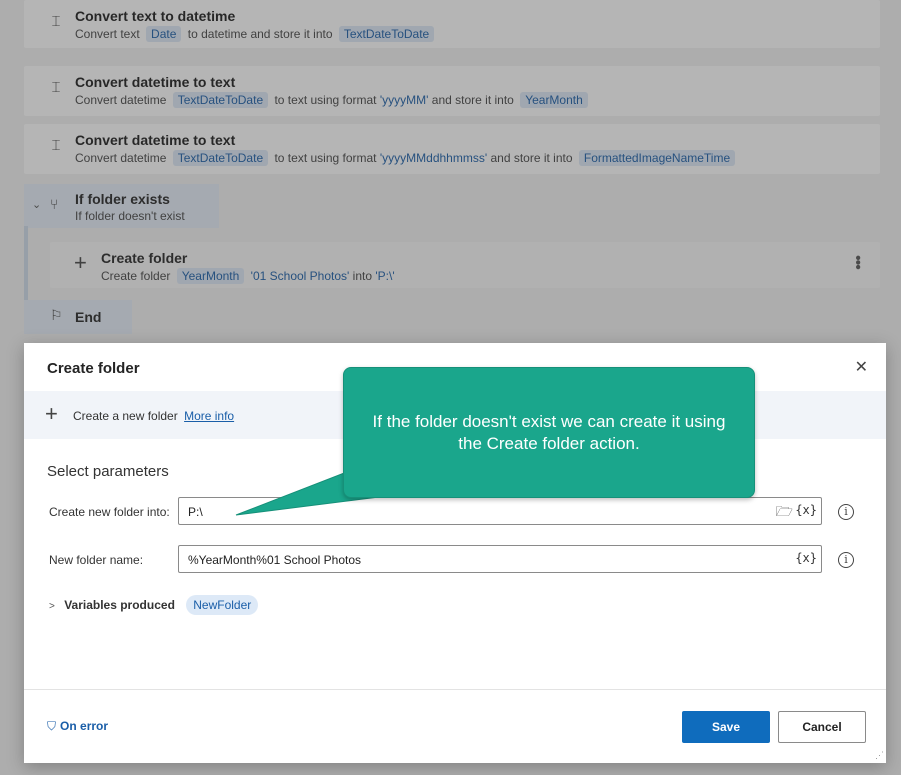 The width and height of the screenshot is (901, 775). What do you see at coordinates (500, 559) in the screenshot?
I see `folder-name-input: %YearMonth%01 School Photos {x}` at bounding box center [500, 559].